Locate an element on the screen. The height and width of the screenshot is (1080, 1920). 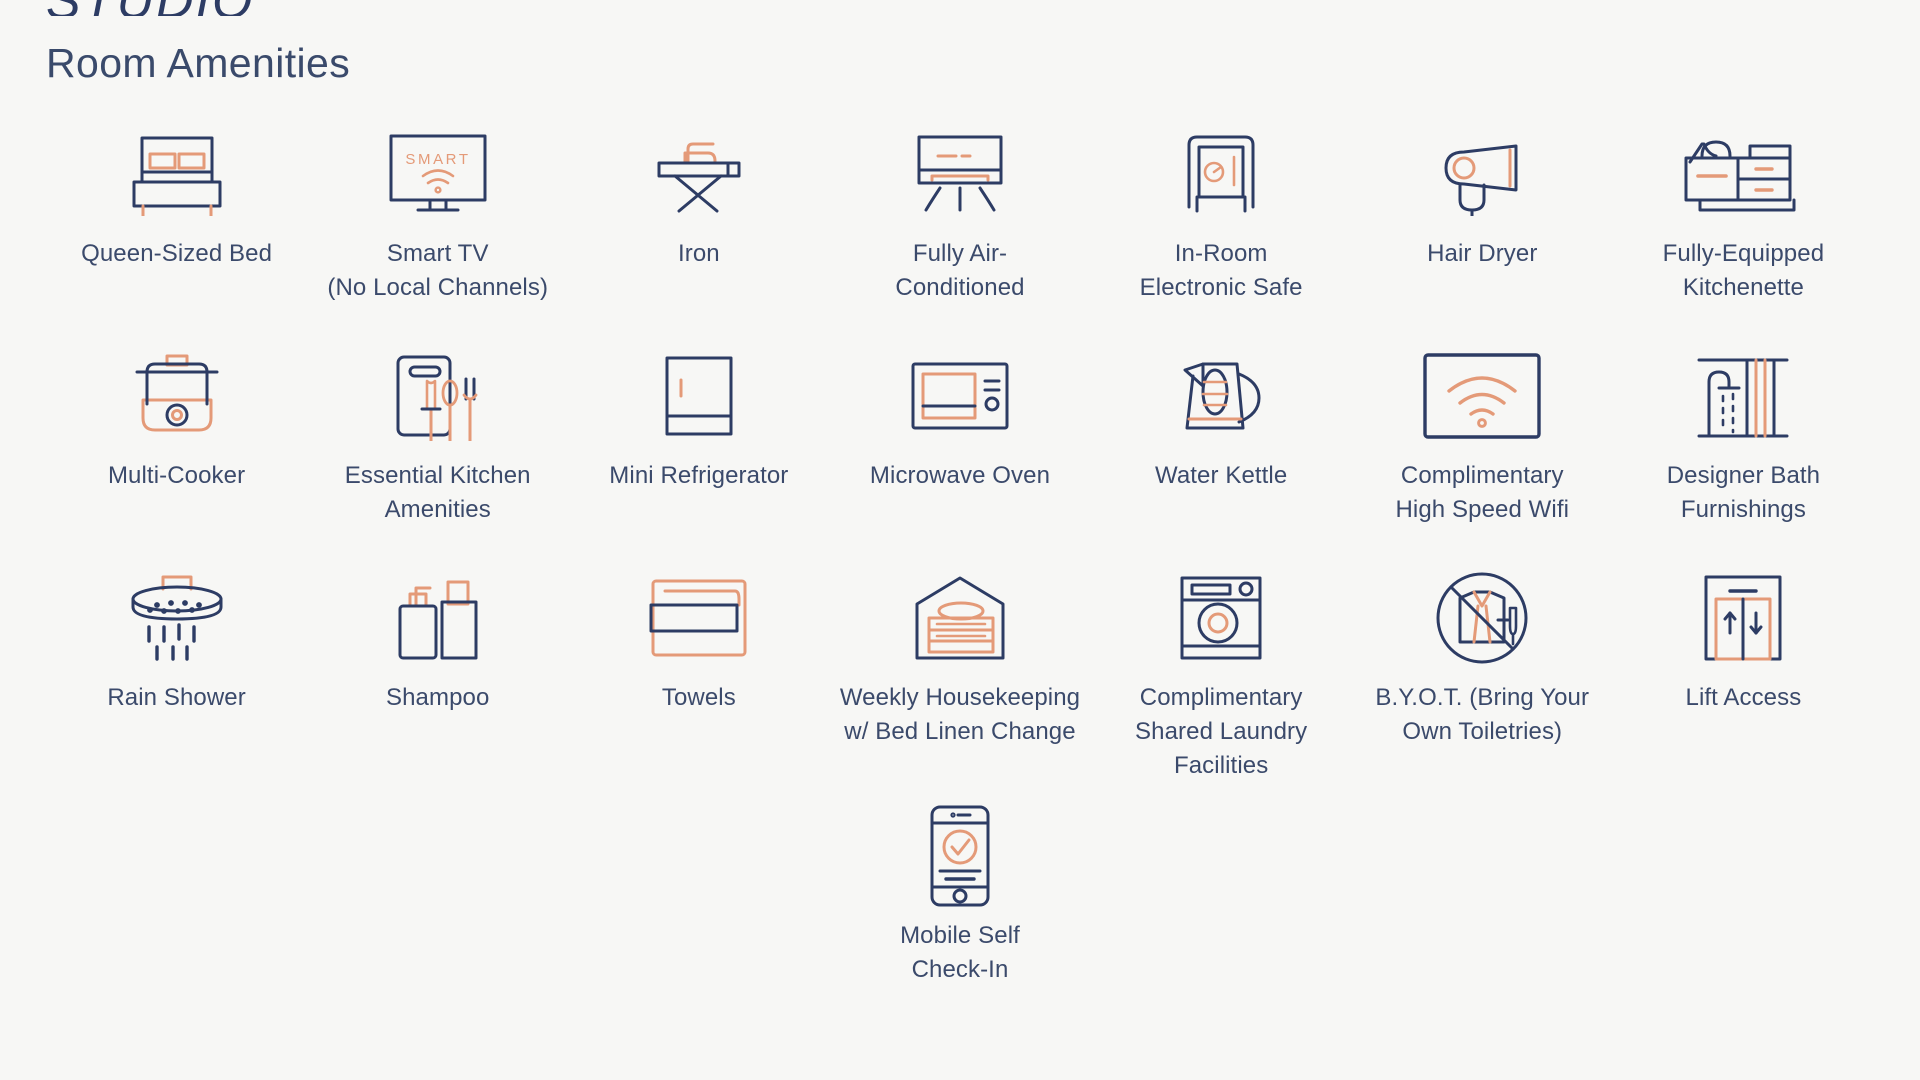
amenity-item-microwave-oven: Microwave Oven is located at coordinates (959, 434).